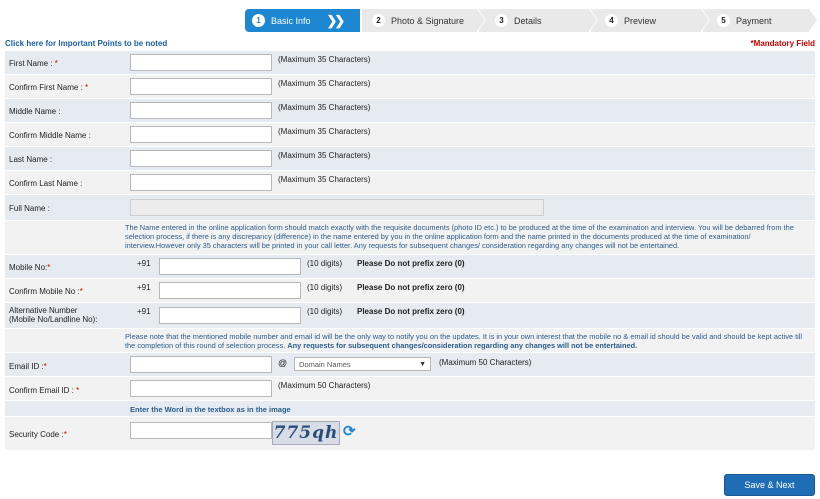  I want to click on mobile-input, so click(230, 266).